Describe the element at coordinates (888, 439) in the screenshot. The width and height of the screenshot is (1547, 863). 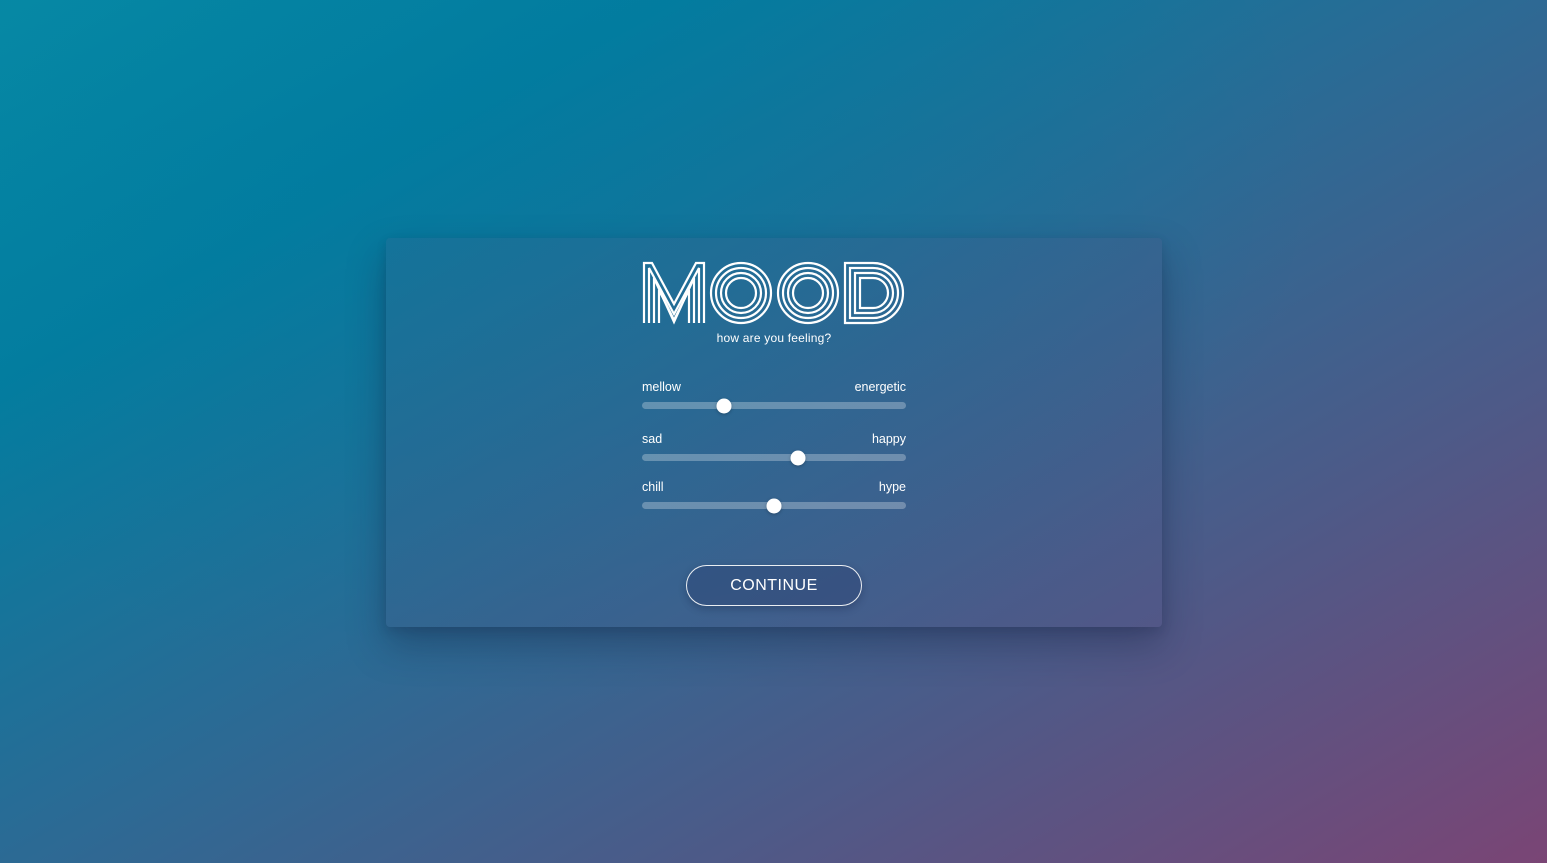
I see `slider-right-label: happy` at that location.